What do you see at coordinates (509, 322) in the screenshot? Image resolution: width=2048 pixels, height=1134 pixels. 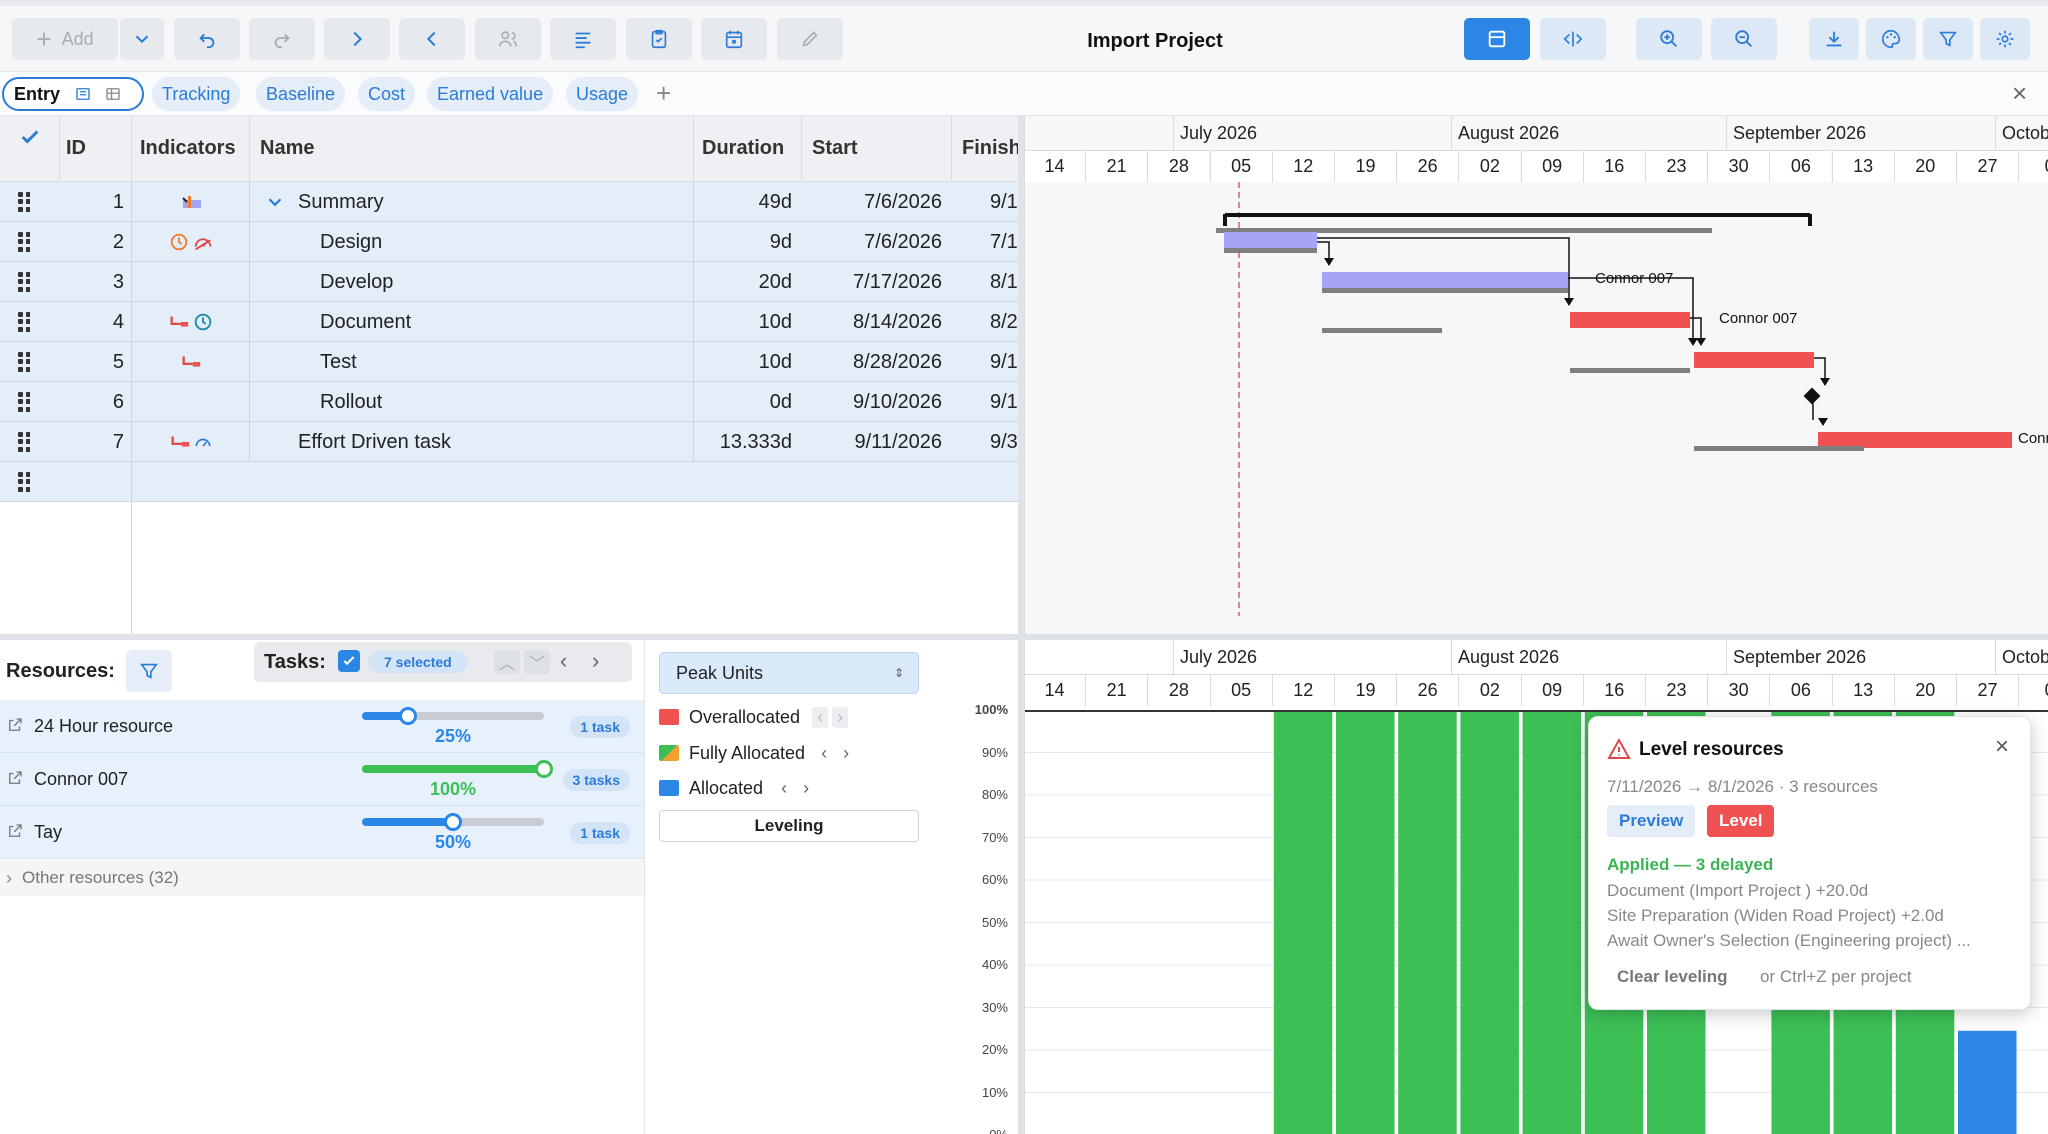 I see `table-row: 4 Document 10d 8/14/2026 8/2` at bounding box center [509, 322].